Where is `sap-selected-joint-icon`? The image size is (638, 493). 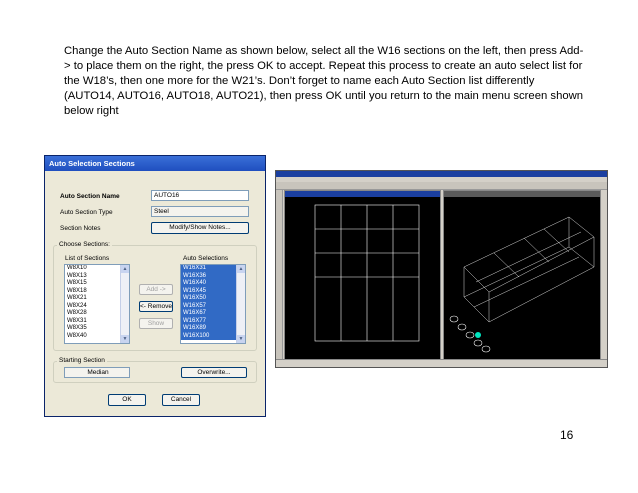 sap-selected-joint-icon is located at coordinates (478, 335).